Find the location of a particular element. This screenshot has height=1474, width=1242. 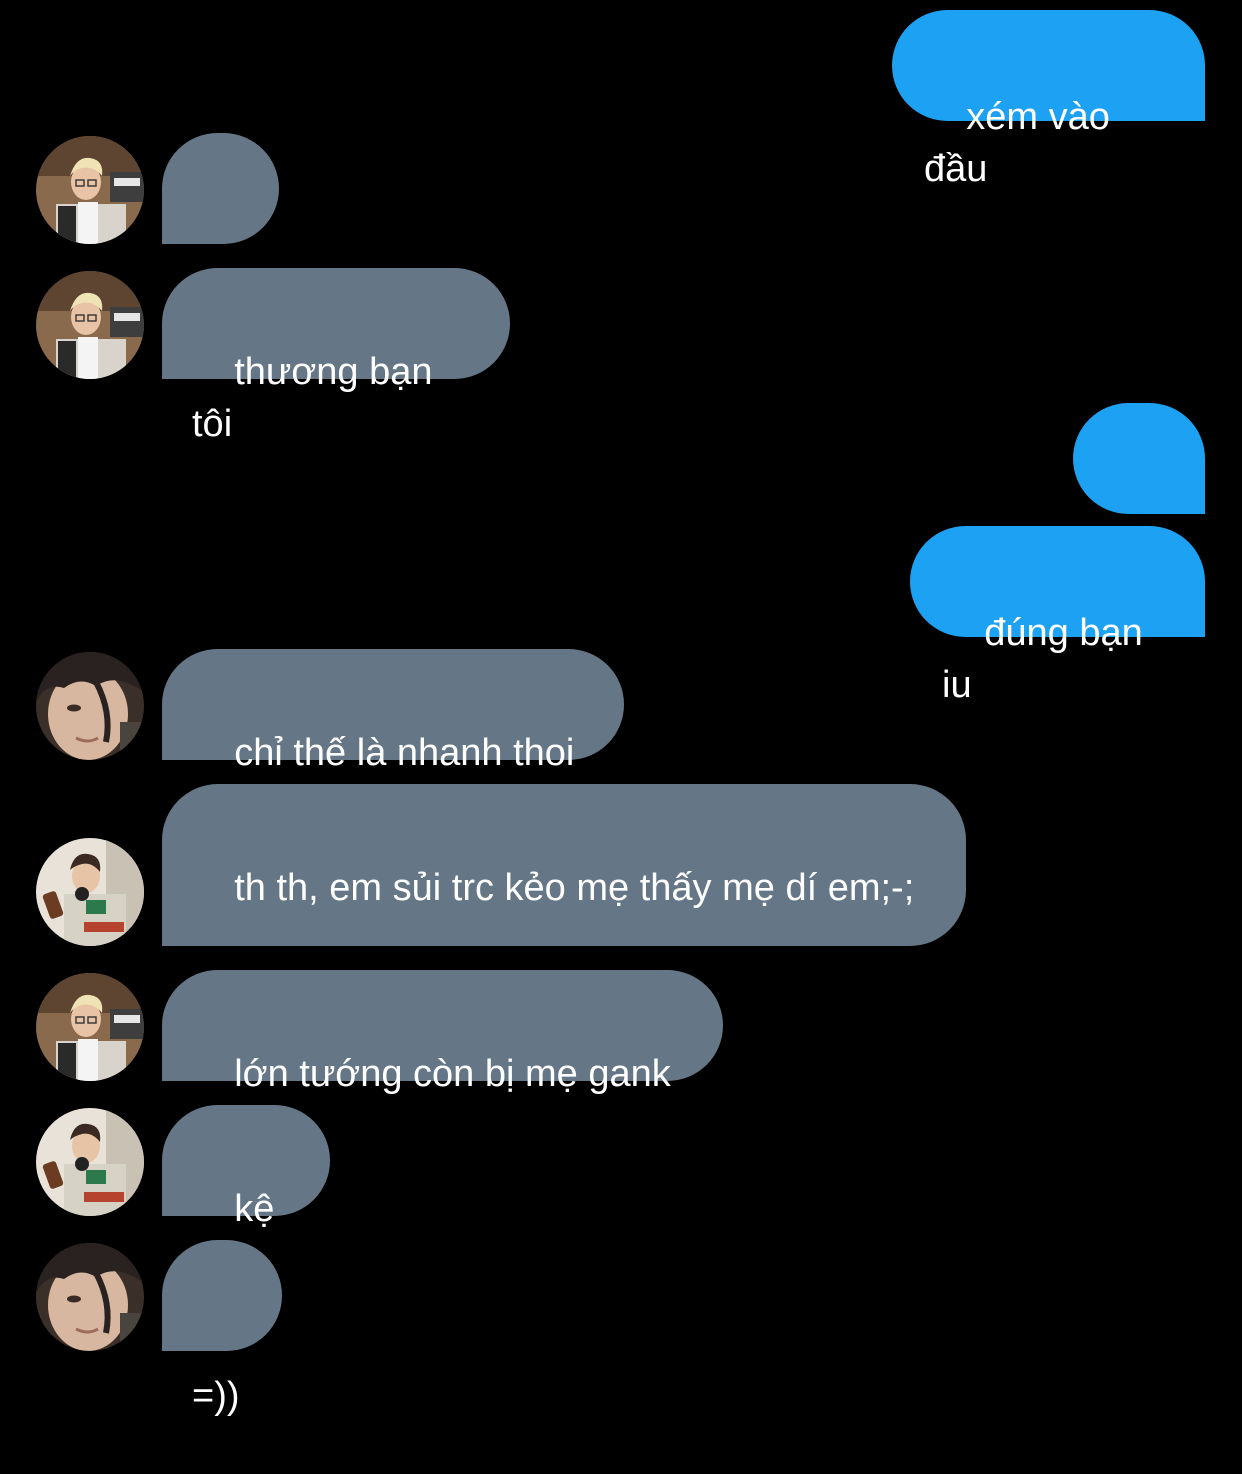

message-text: lớn tướng còn bị mẹ gank is located at coordinates (452, 1074).